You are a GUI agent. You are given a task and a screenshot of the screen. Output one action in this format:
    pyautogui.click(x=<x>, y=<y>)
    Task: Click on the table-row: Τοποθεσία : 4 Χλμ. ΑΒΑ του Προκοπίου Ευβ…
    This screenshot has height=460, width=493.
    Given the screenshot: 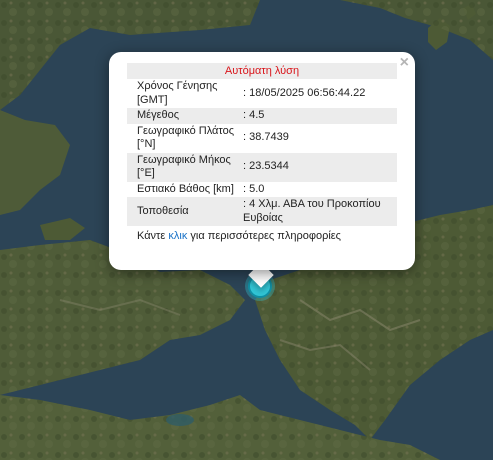 What is the action you would take?
    pyautogui.click(x=262, y=211)
    